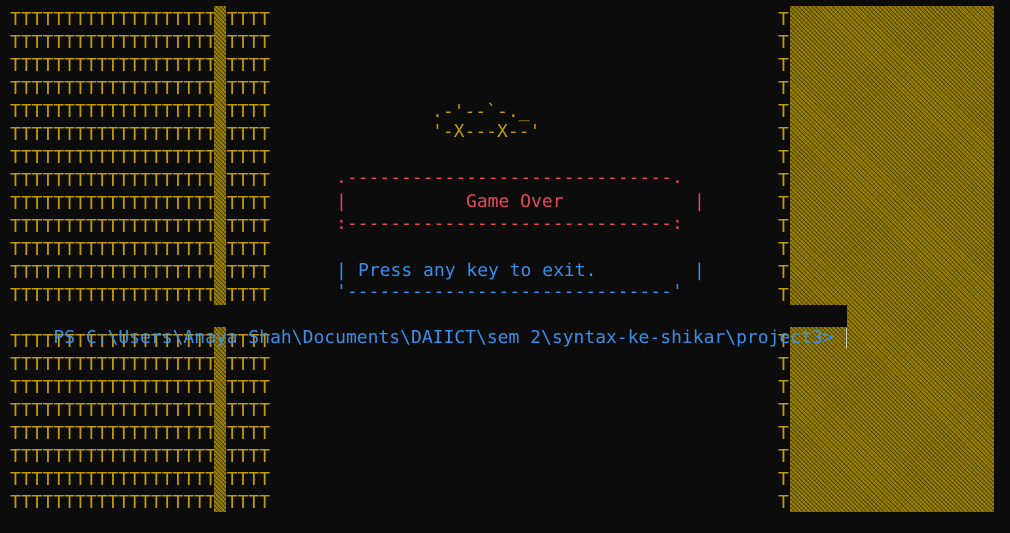 Image resolution: width=1010 pixels, height=533 pixels. Describe the element at coordinates (515, 201) in the screenshot. I see `game-over-title: Game Over` at that location.